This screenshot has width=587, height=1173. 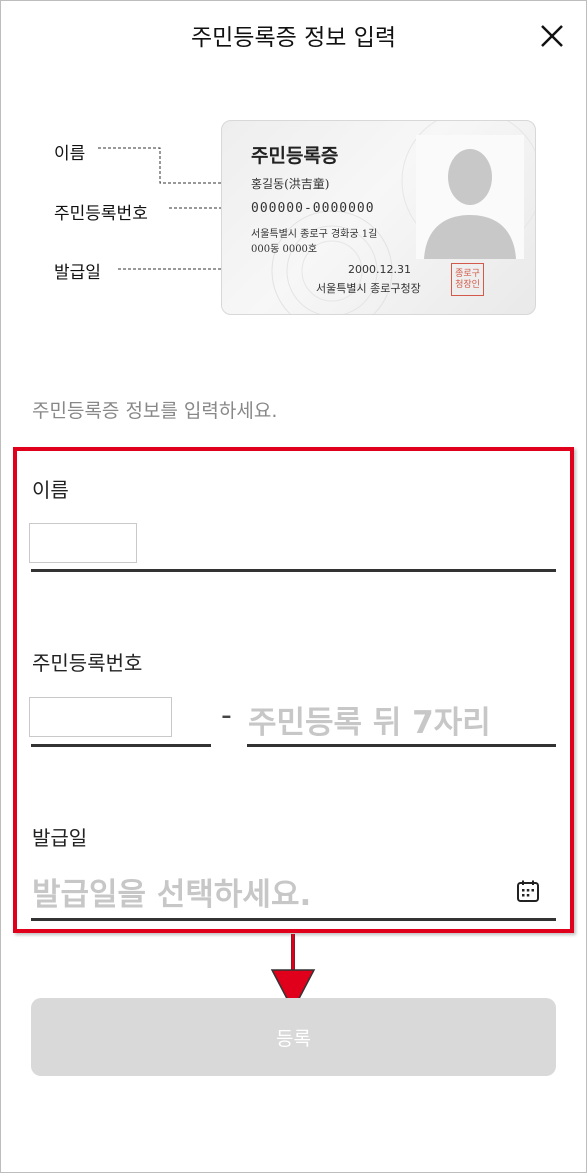 I want to click on card-title: 주민등록증, so click(x=295, y=156).